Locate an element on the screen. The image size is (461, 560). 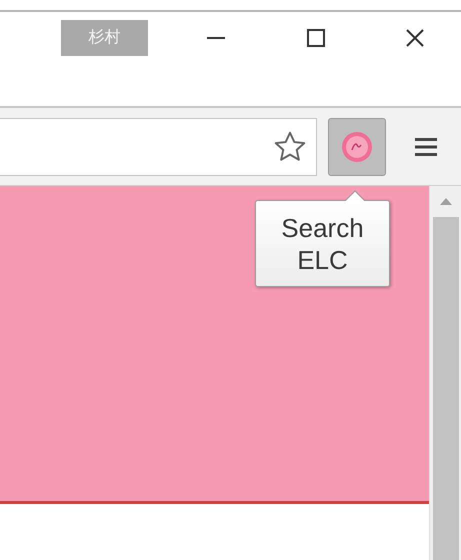
scrollbar is located at coordinates (445, 373).